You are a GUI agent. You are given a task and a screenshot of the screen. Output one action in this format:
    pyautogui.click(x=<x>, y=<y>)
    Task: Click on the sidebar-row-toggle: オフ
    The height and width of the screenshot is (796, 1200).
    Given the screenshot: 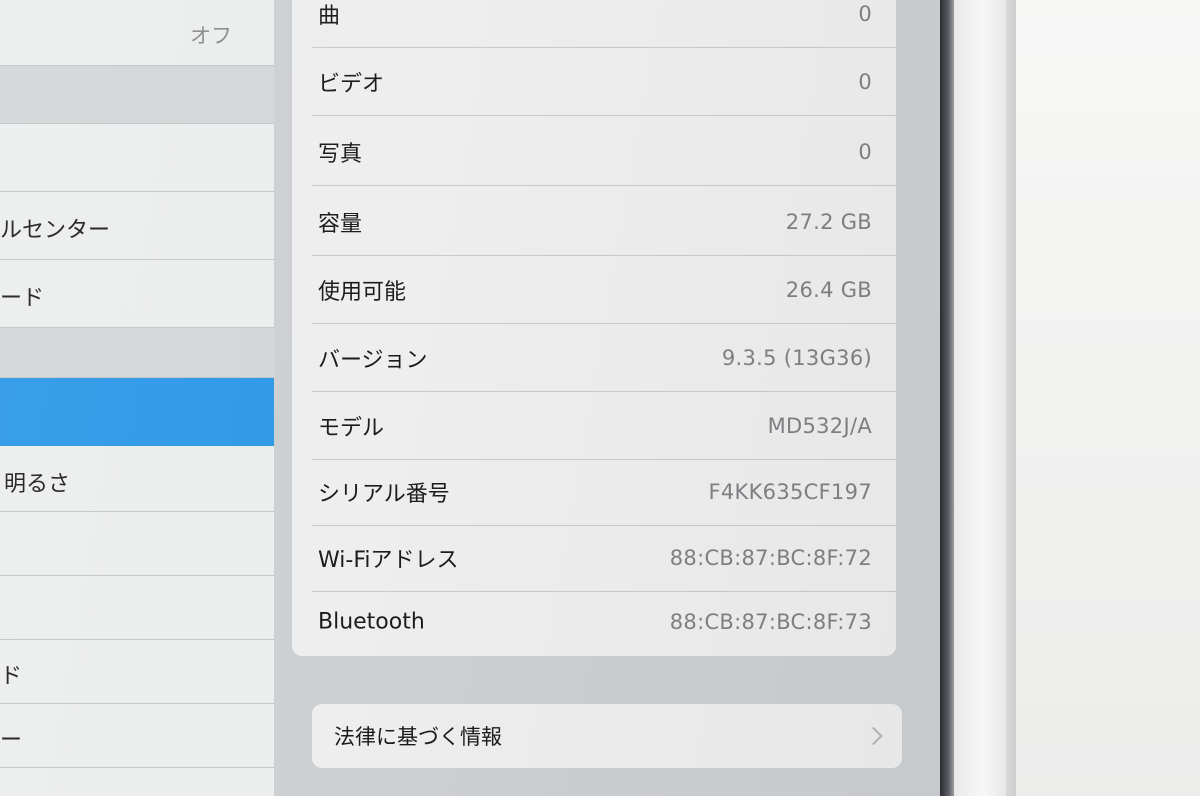 What is the action you would take?
    pyautogui.click(x=137, y=33)
    